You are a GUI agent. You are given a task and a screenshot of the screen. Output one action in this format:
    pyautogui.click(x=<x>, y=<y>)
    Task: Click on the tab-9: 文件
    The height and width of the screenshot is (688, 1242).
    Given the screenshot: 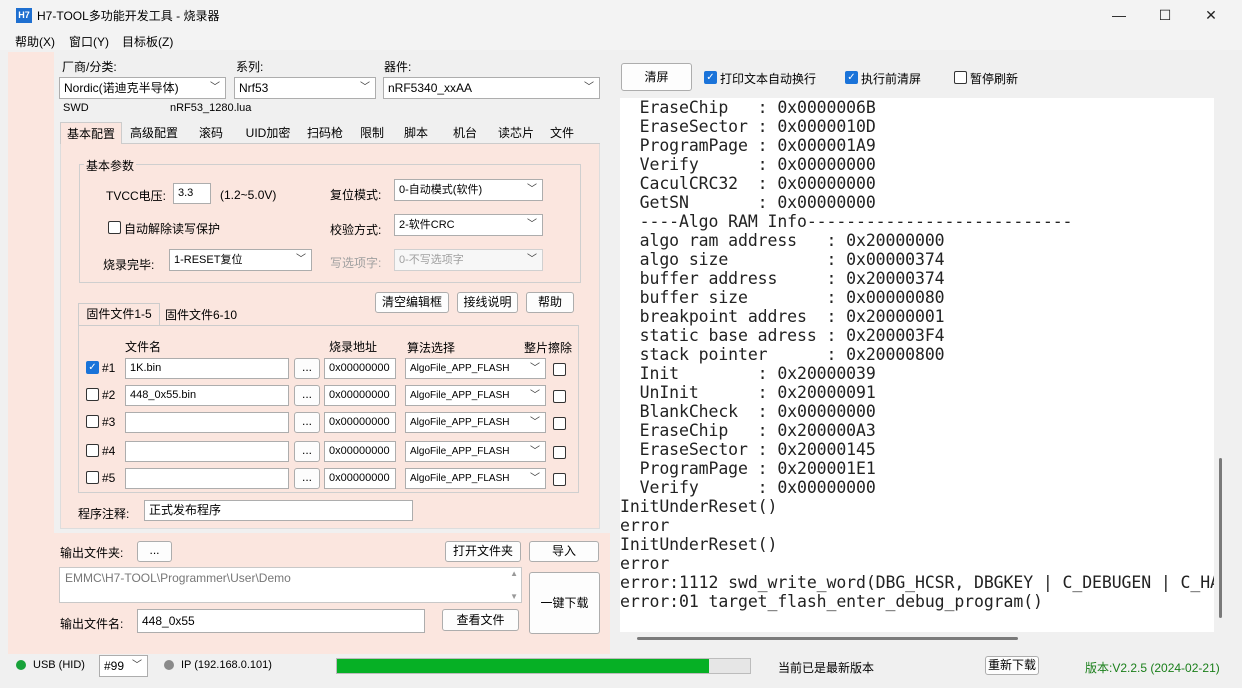 What is the action you would take?
    pyautogui.click(x=562, y=133)
    